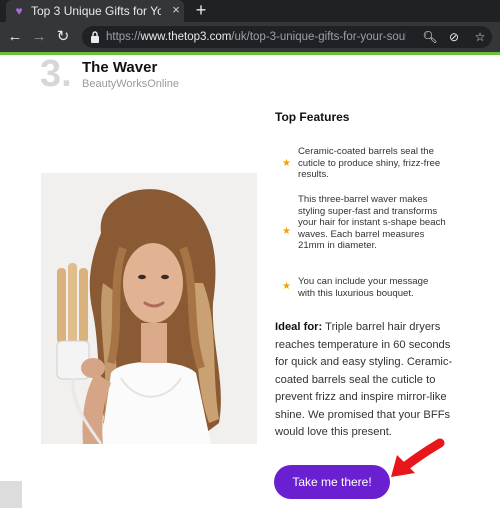  What do you see at coordinates (120, 67) in the screenshot?
I see `product-title: The Waver` at bounding box center [120, 67].